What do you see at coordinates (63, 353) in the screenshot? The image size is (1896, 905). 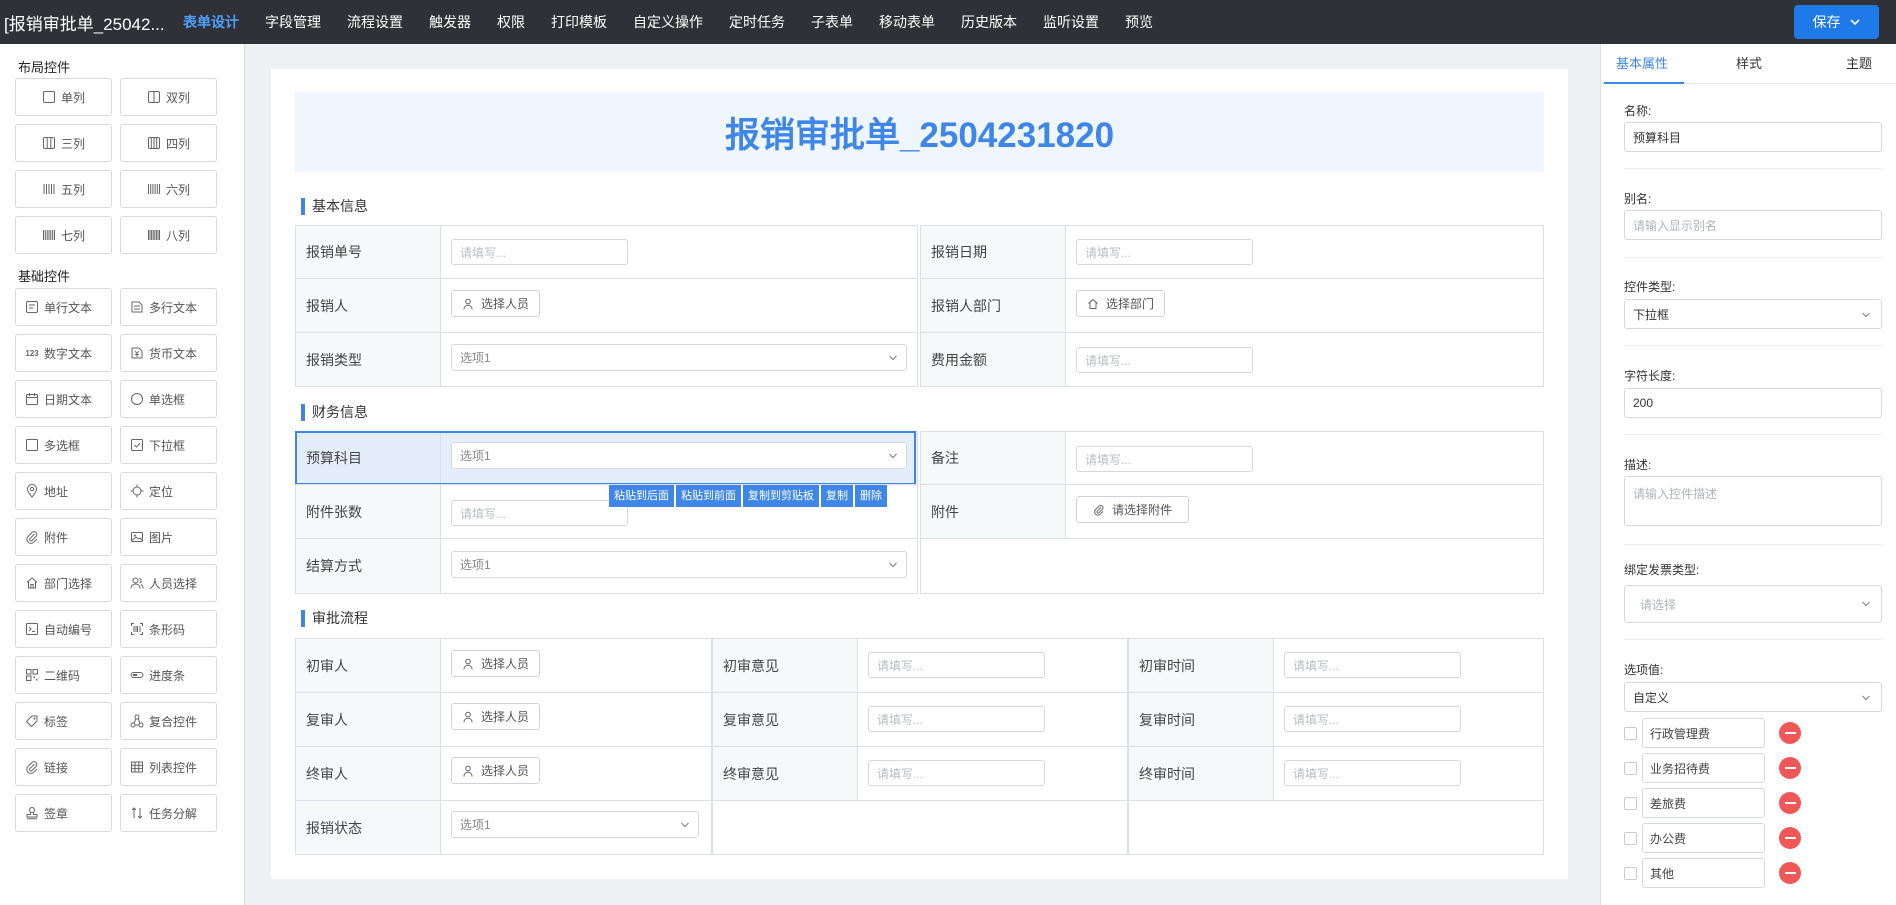 I see `control-number-text: 123 数字文本` at bounding box center [63, 353].